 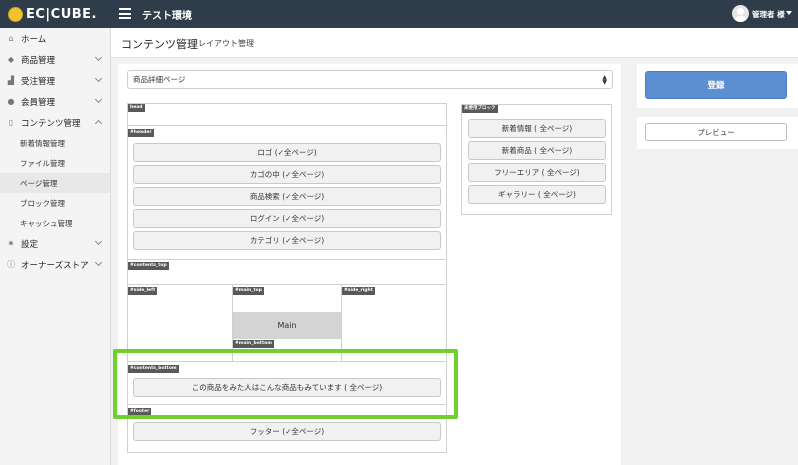 I want to click on sidebar-item-orders: ▟ 受注管理, so click(x=55, y=80).